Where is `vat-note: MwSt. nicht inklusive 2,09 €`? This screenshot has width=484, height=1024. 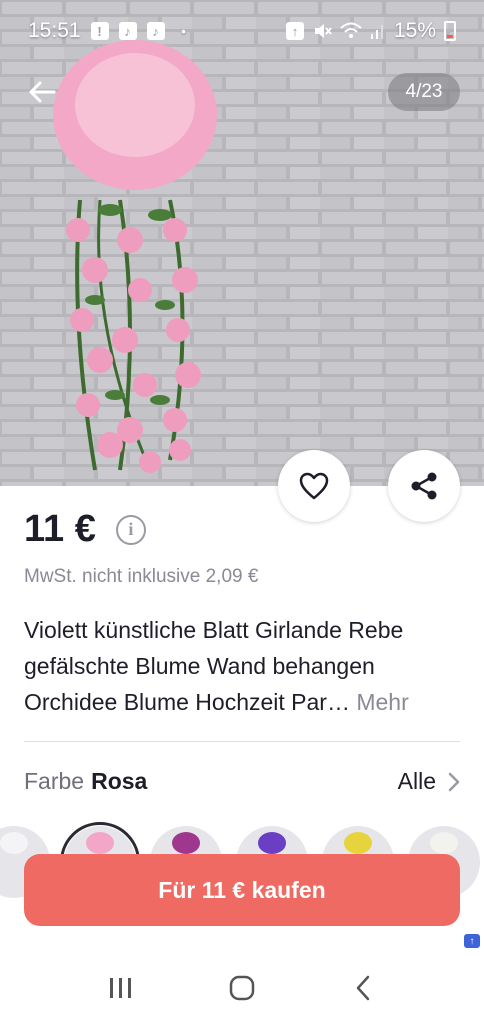 vat-note: MwSt. nicht inklusive 2,09 € is located at coordinates (141, 576).